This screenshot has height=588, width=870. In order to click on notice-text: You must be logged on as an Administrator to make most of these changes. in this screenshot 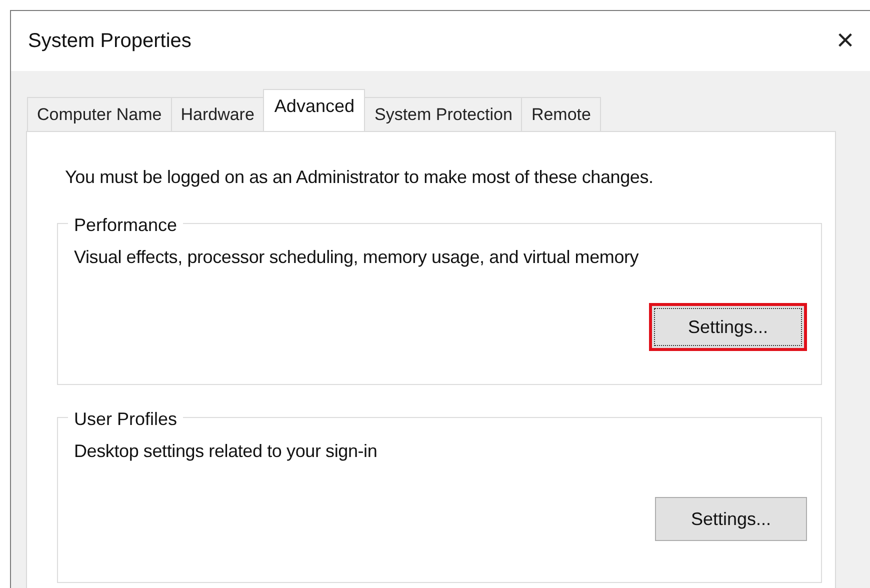, I will do `click(359, 177)`.